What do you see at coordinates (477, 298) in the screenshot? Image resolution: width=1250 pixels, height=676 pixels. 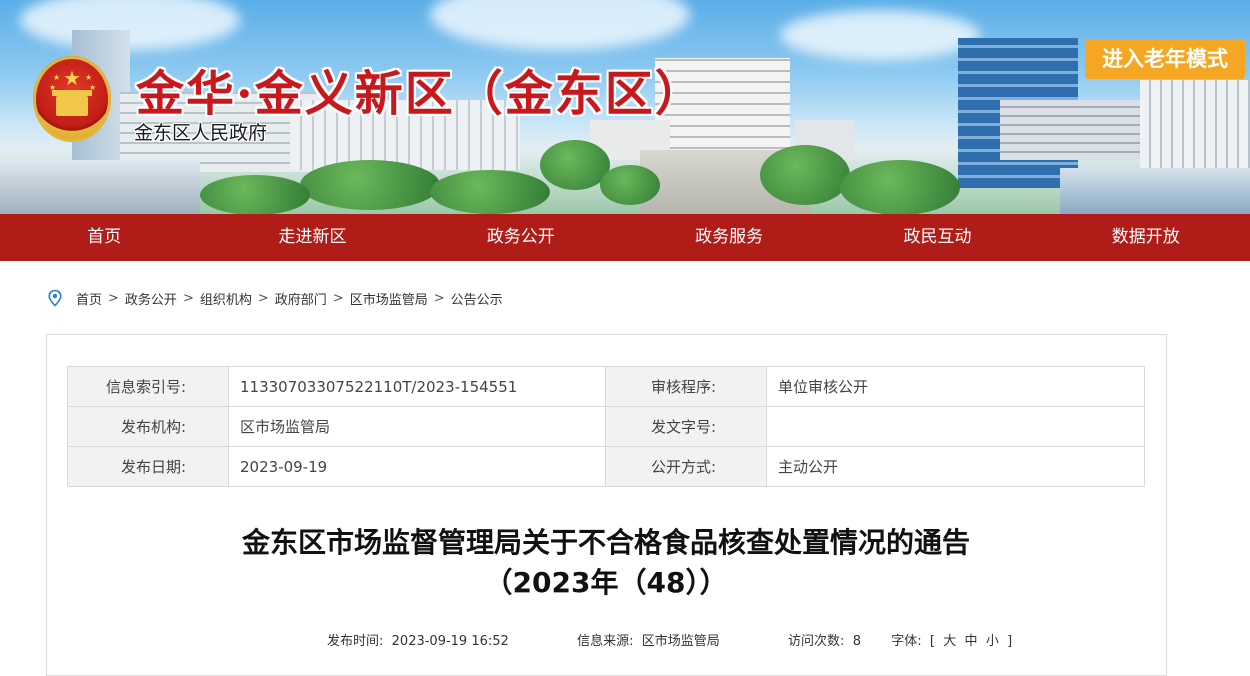 I see `breadcrumb-item: 公告公示` at bounding box center [477, 298].